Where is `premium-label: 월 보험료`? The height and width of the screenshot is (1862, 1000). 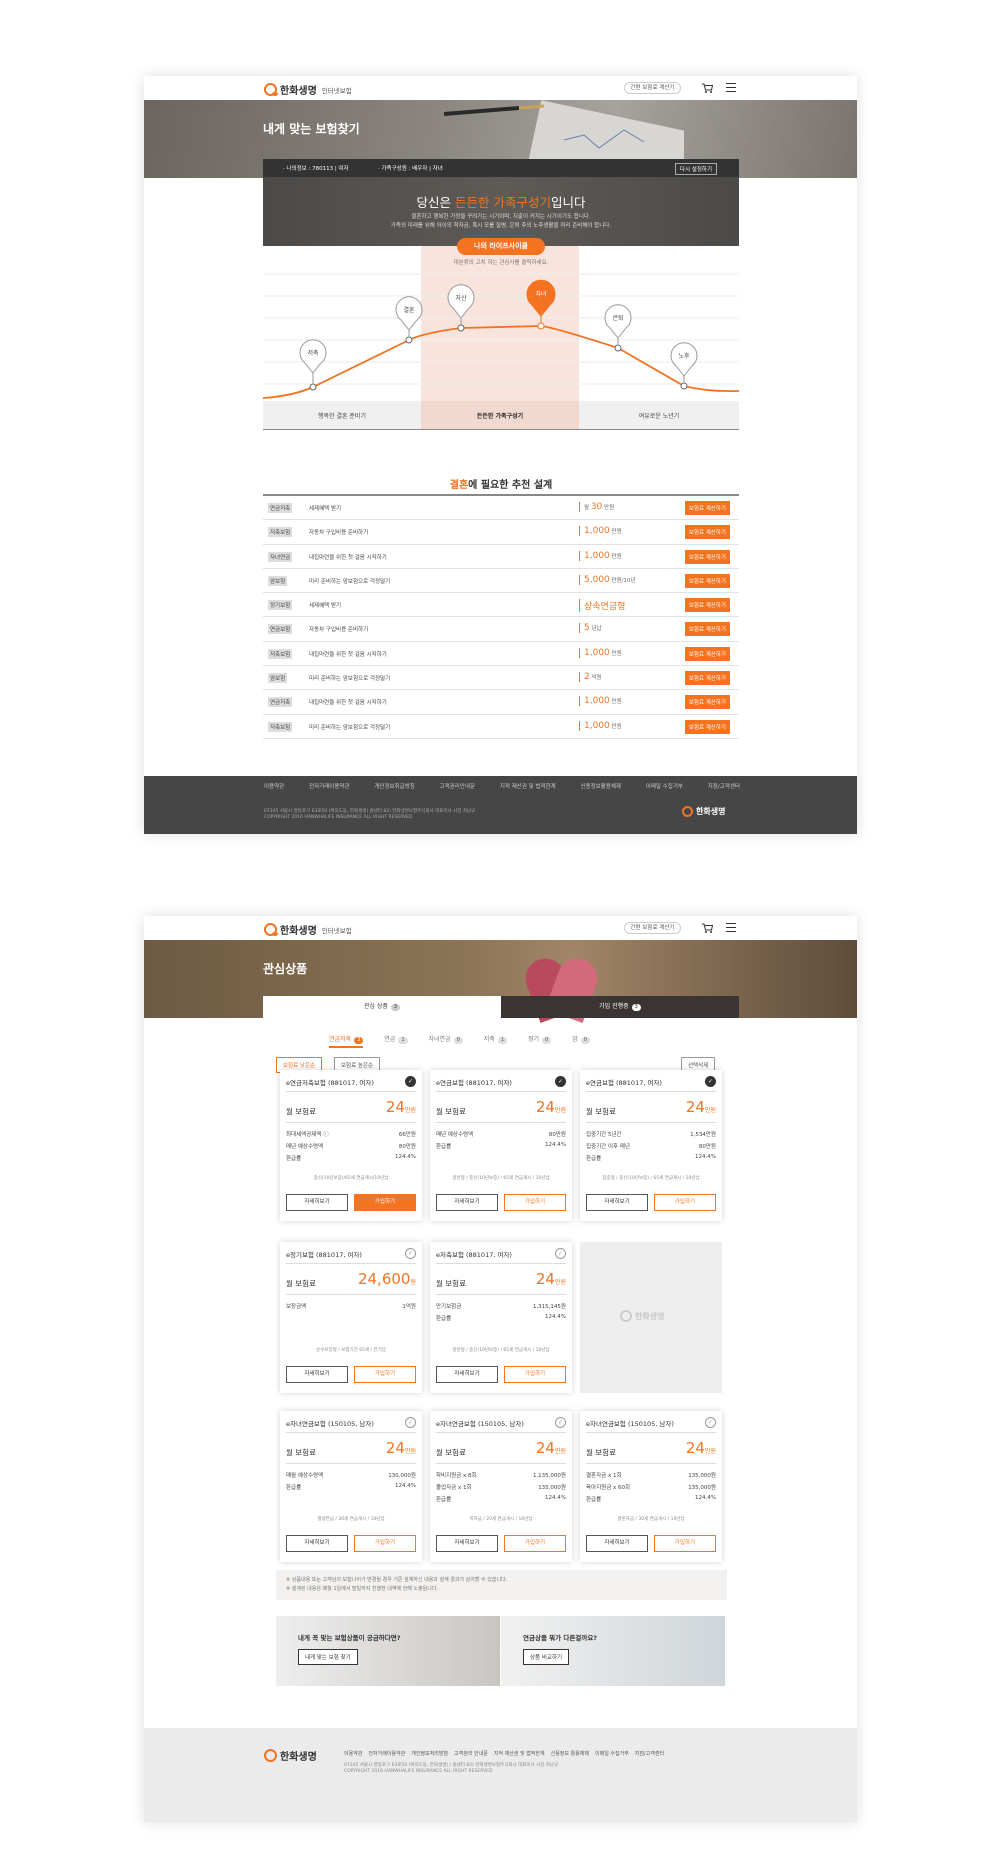
premium-label: 월 보험료 is located at coordinates (601, 1111).